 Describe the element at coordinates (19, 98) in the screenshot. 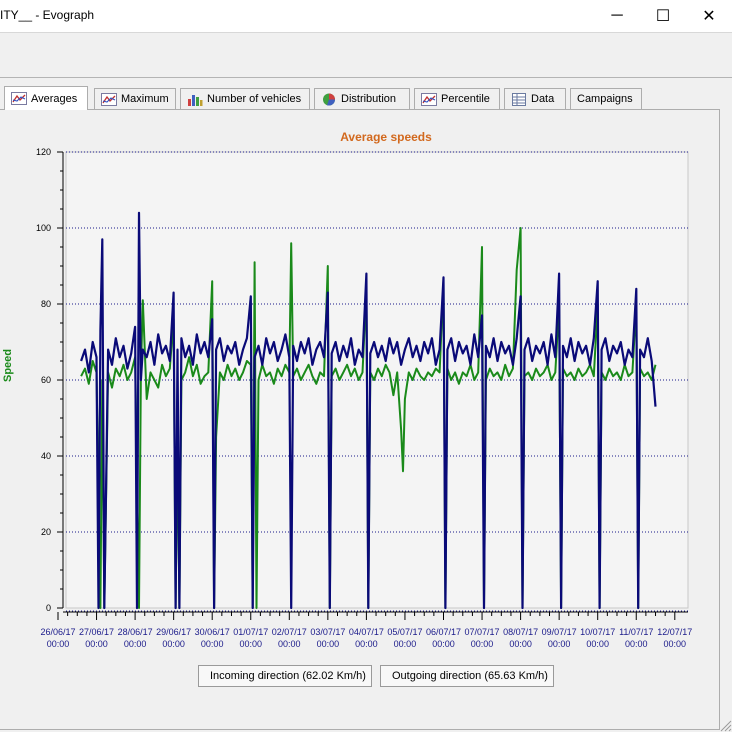

I see `line-chart-icon` at that location.